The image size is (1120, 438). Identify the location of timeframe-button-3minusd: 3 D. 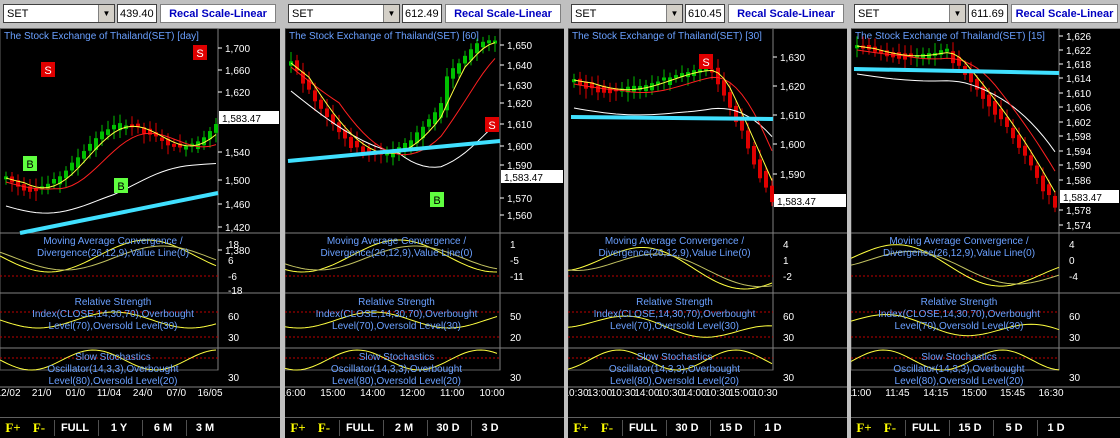
(489, 428).